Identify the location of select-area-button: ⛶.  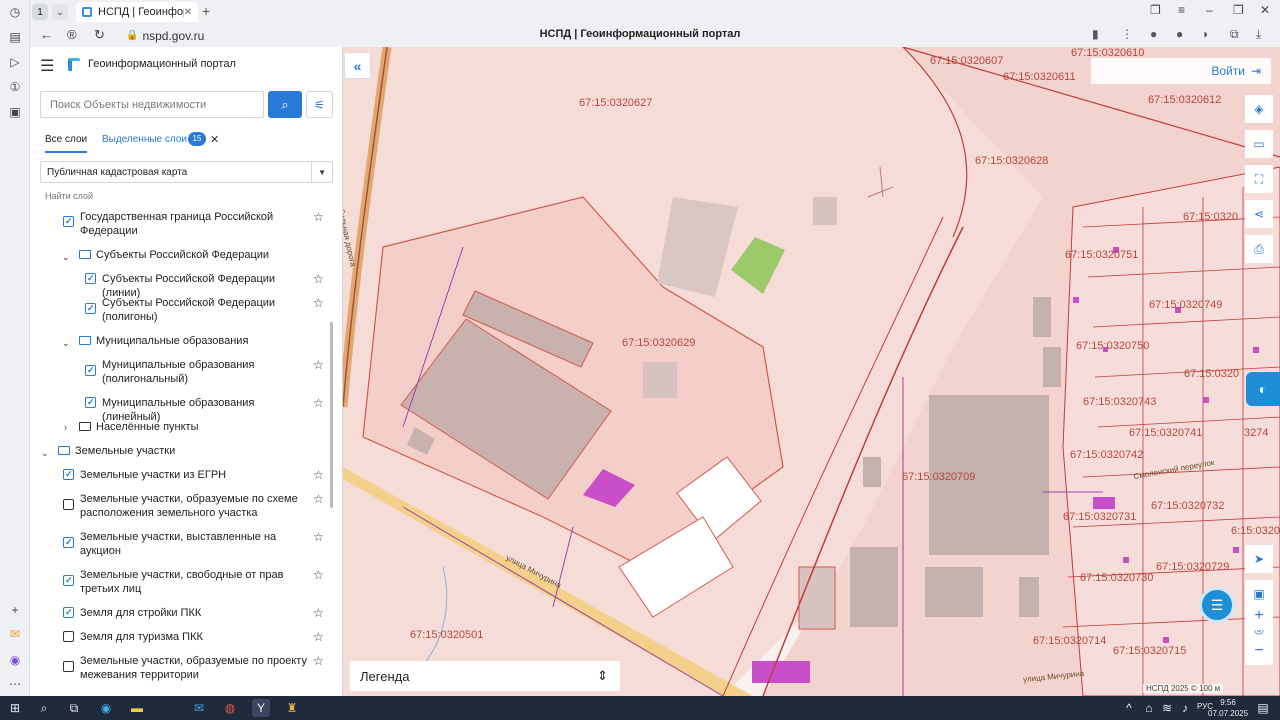
(1259, 179).